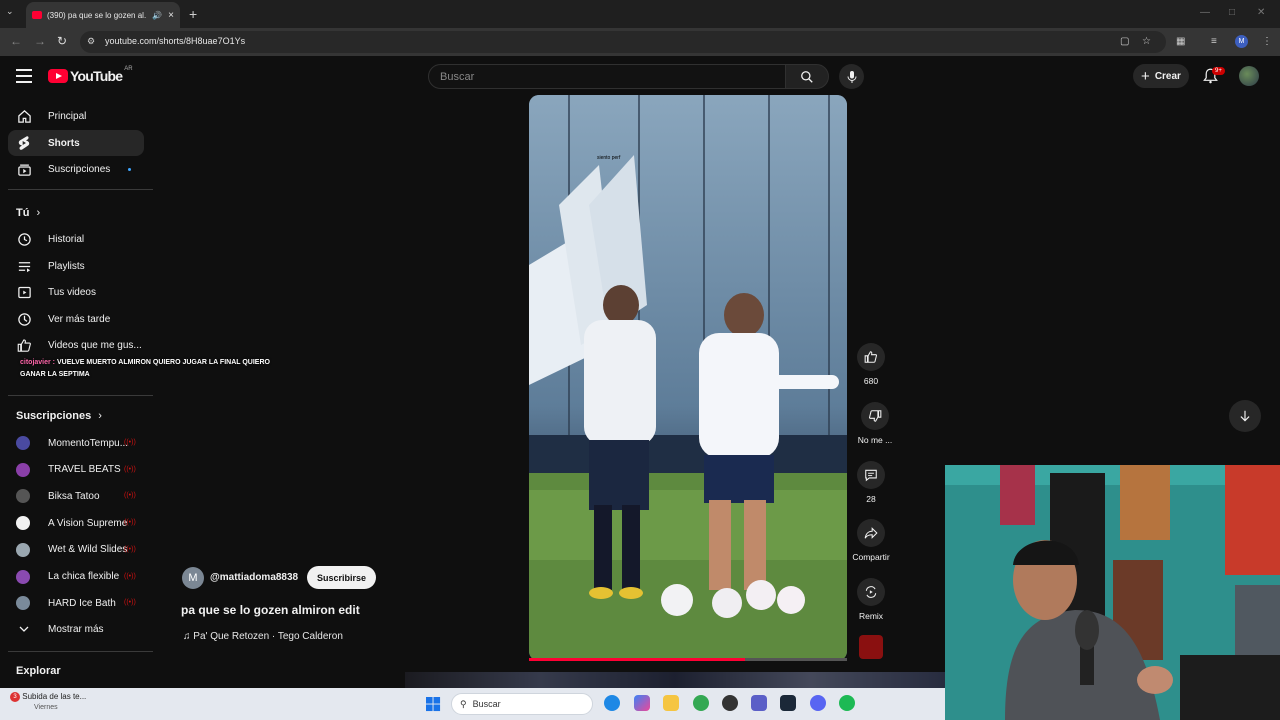  I want to click on taskbar-search-label: Buscar, so click(486, 704).